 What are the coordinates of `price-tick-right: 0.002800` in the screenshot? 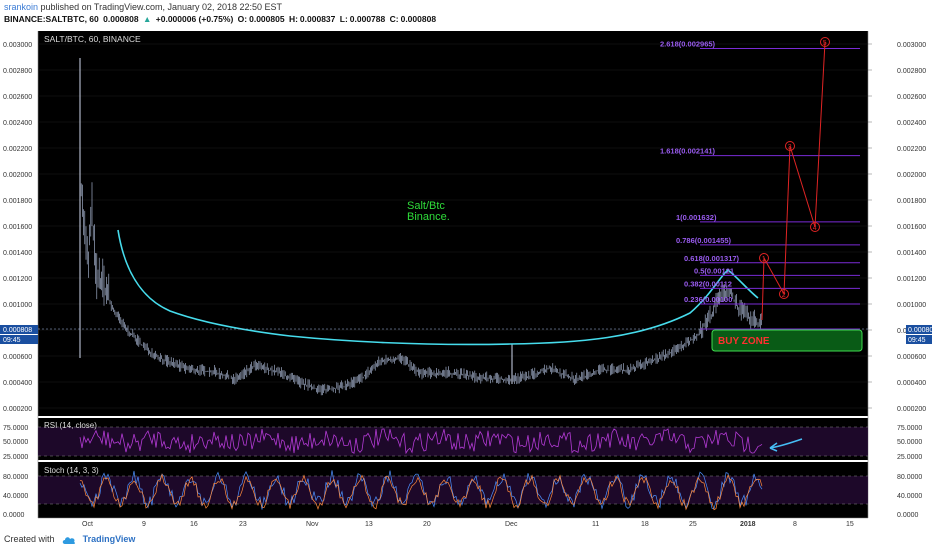 It's located at (911, 71).